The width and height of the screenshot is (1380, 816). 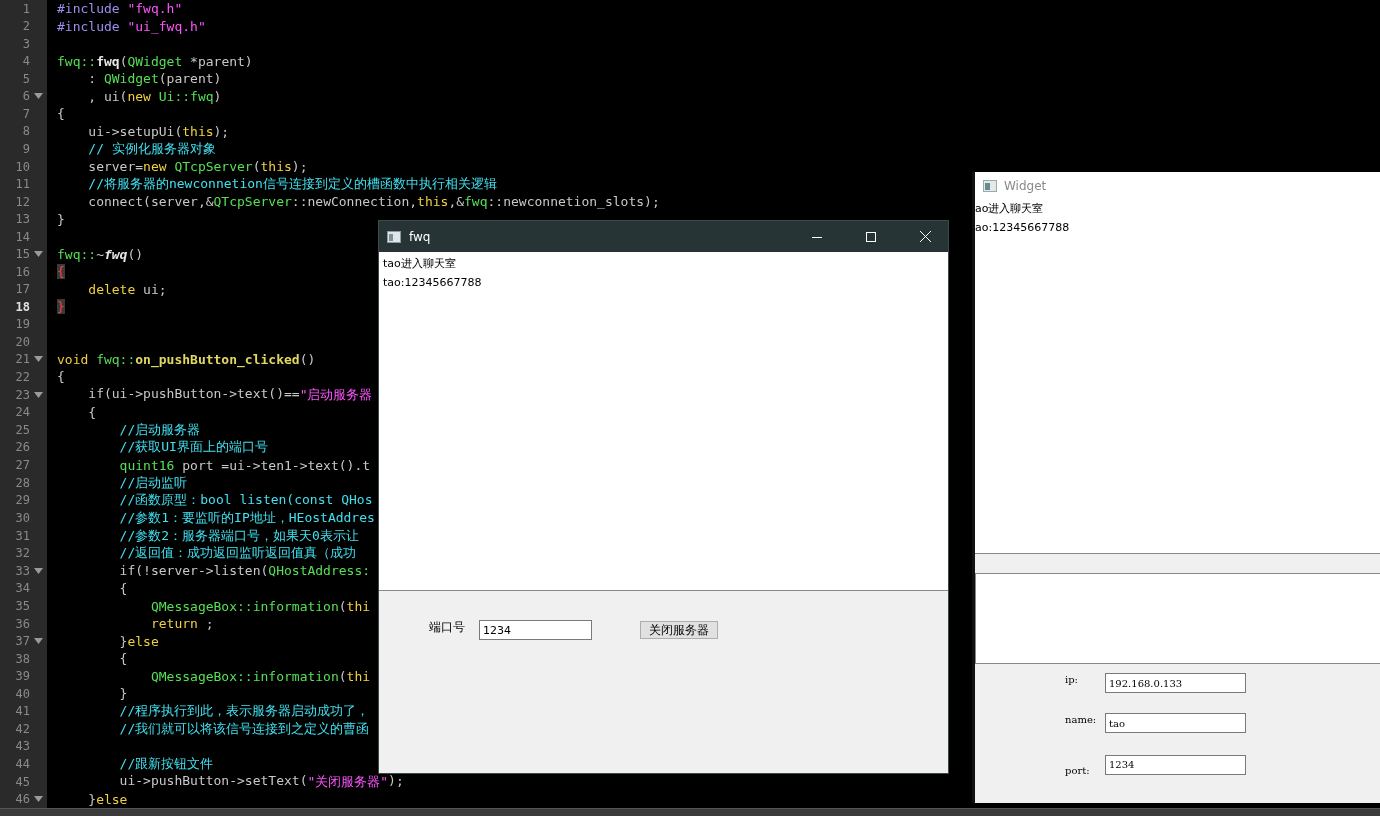 What do you see at coordinates (1177, 619) in the screenshot?
I see `text-input-area` at bounding box center [1177, 619].